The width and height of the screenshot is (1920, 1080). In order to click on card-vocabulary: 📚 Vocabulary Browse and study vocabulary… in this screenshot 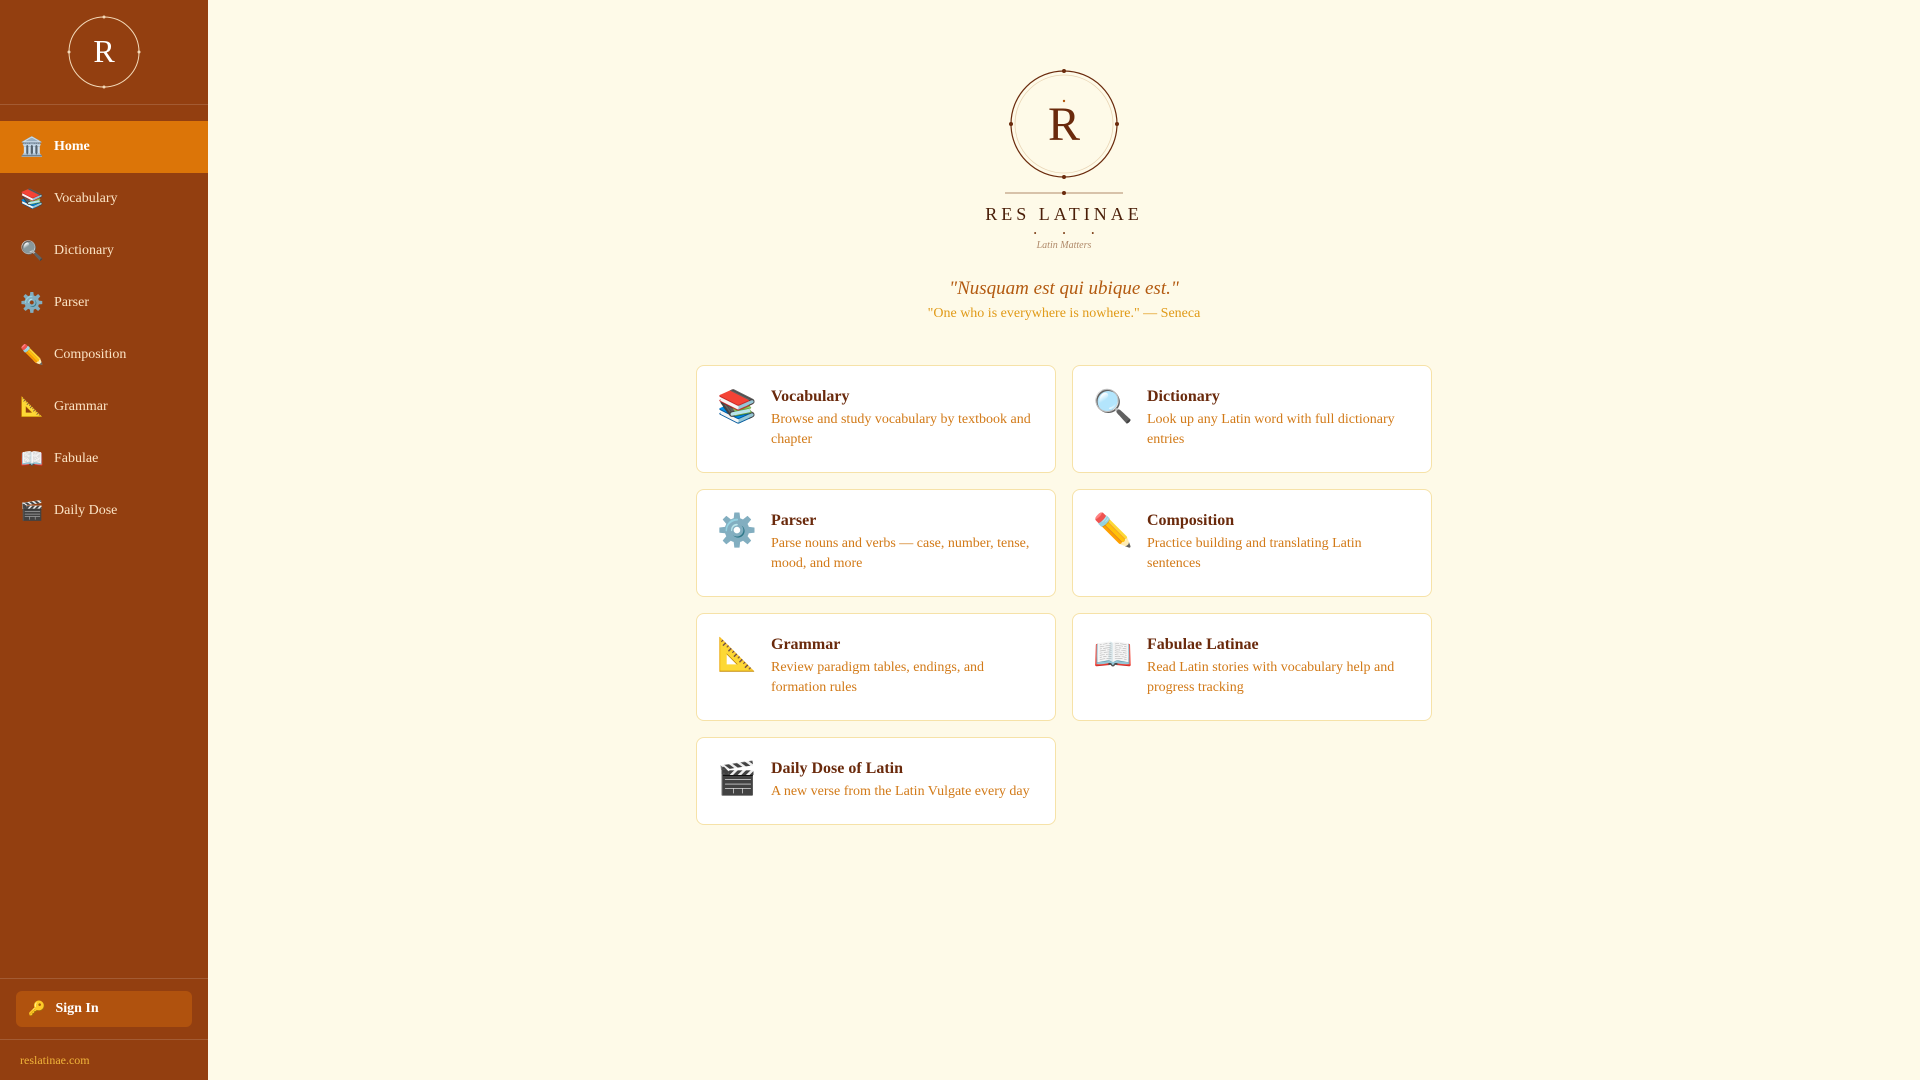, I will do `click(876, 419)`.